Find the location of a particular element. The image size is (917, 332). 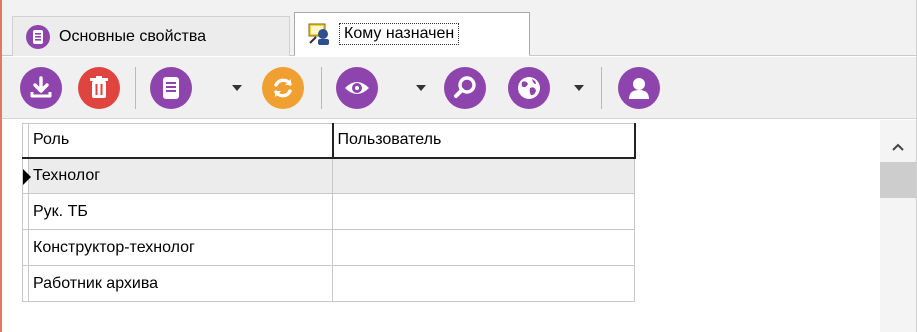

document-icon is located at coordinates (171, 88).